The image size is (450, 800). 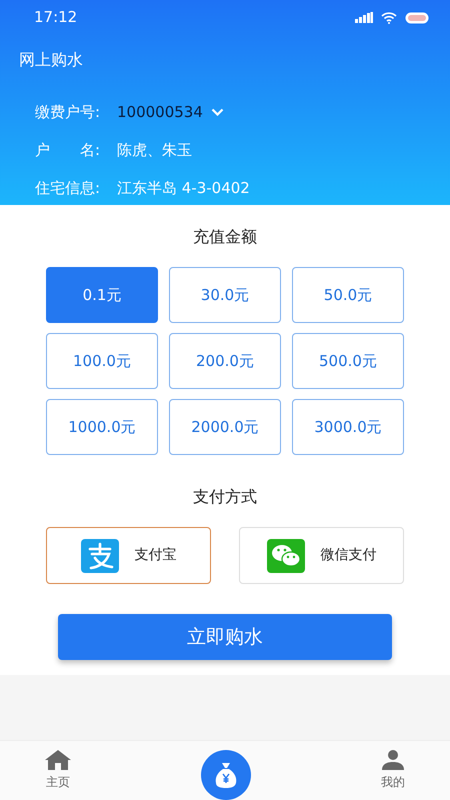 I want to click on wifi-icon, so click(x=389, y=18).